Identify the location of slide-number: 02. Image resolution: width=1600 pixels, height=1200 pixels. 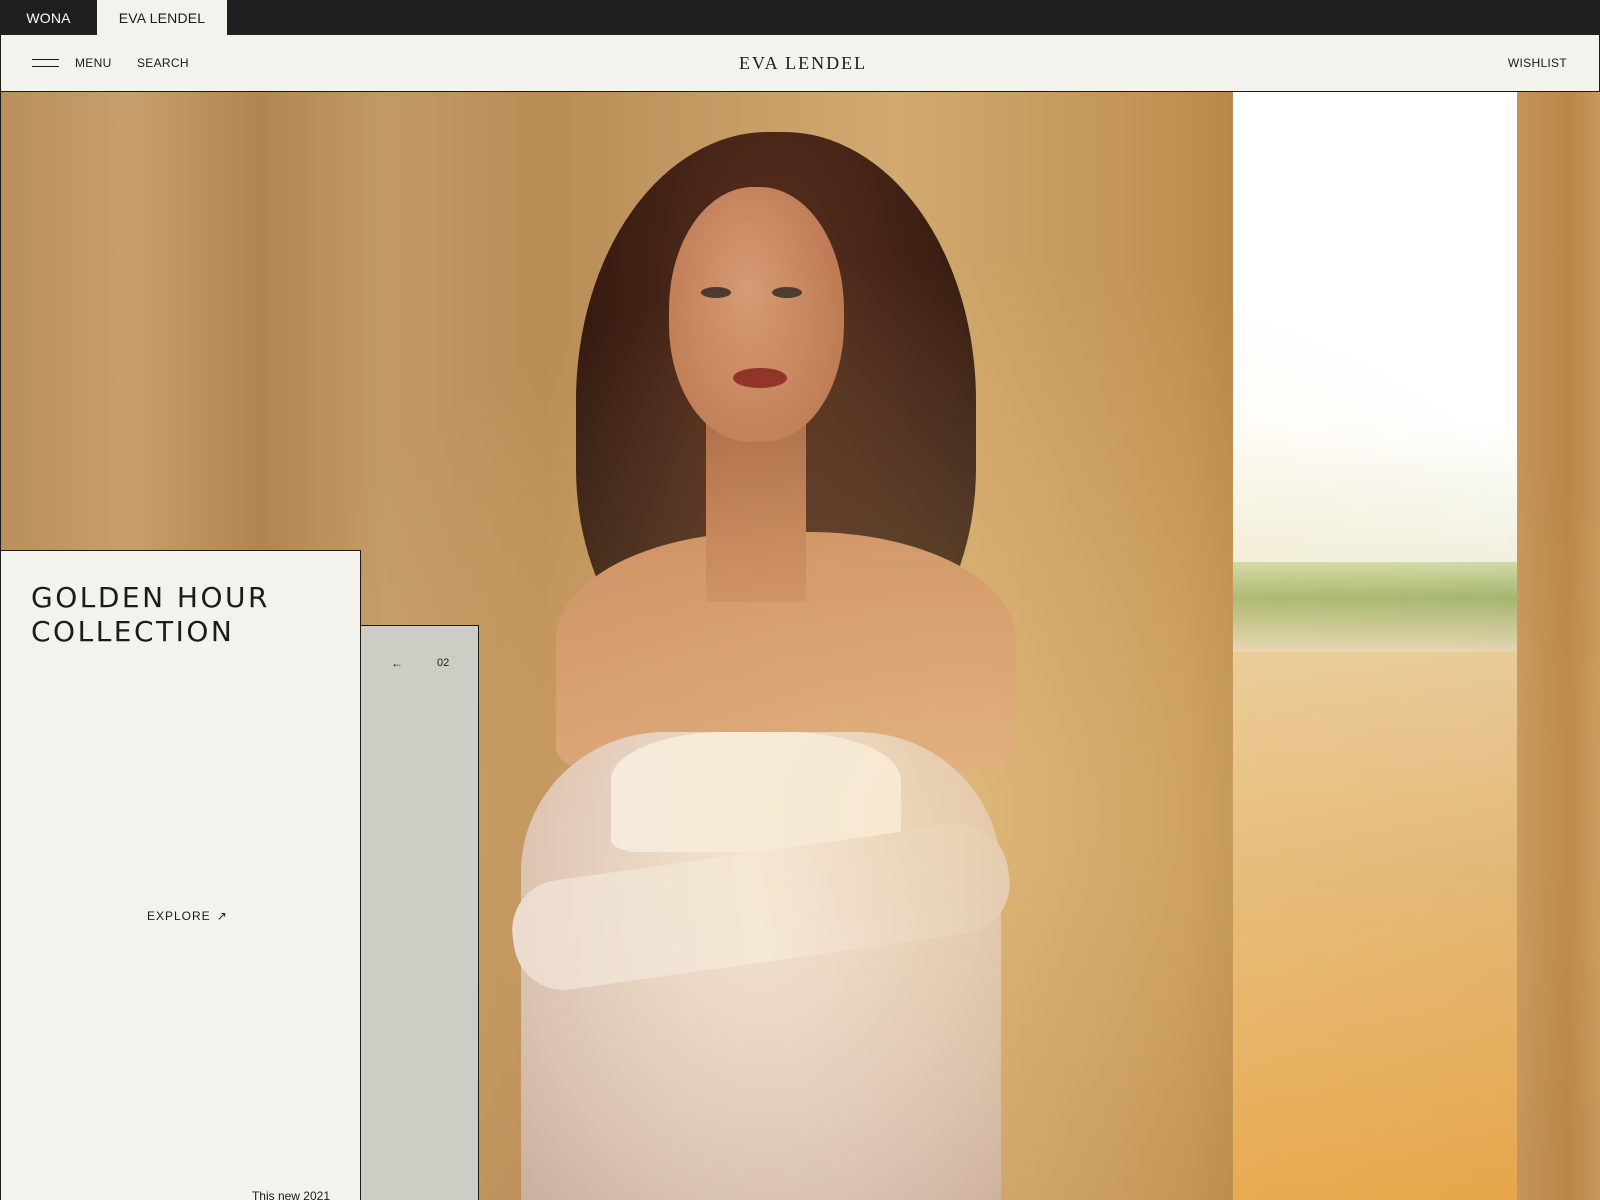
(443, 663).